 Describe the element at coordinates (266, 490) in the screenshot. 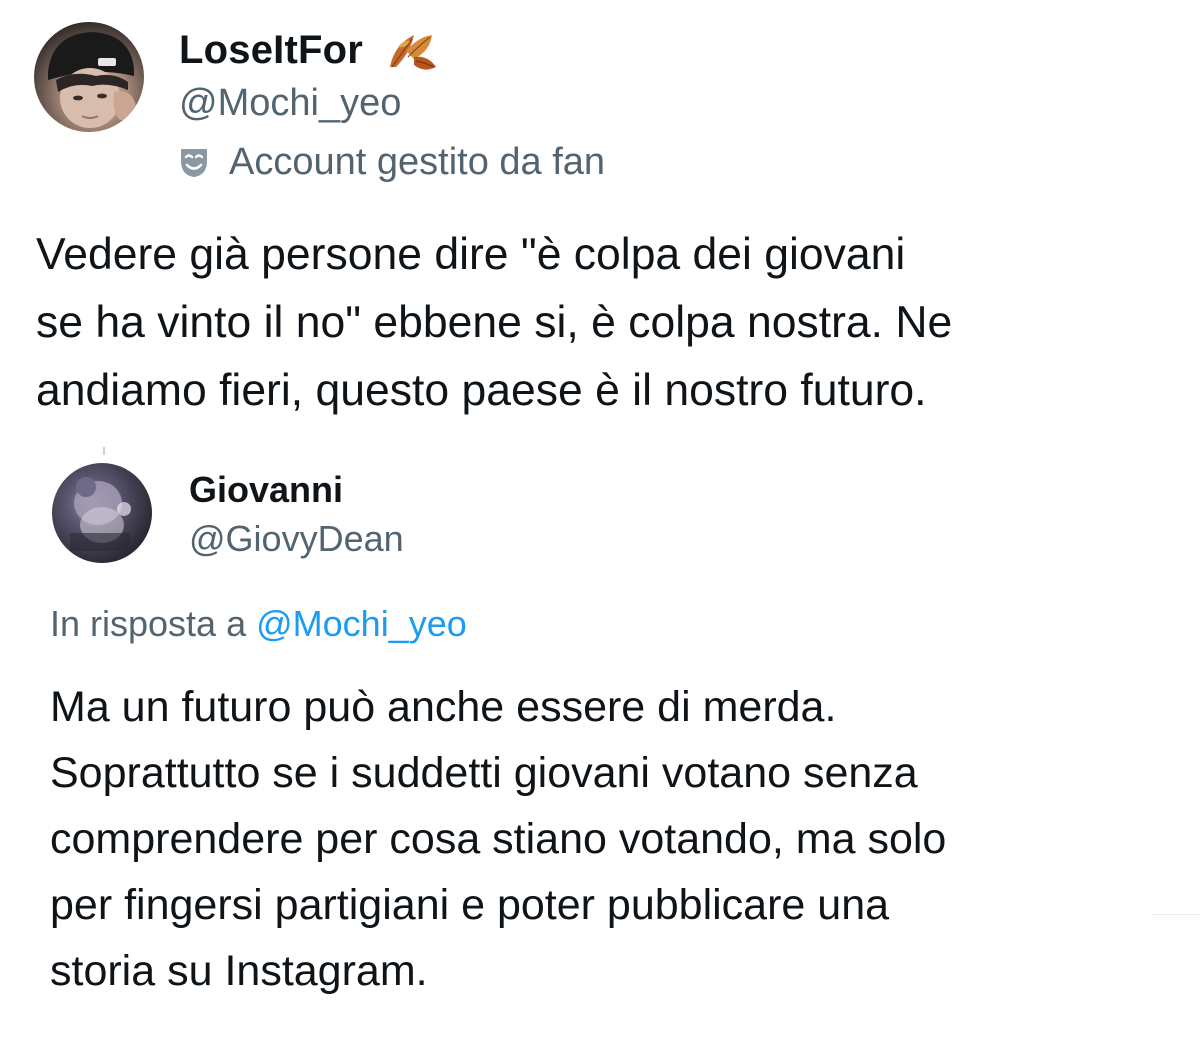

I see `reply-display-name: Giovanni` at that location.